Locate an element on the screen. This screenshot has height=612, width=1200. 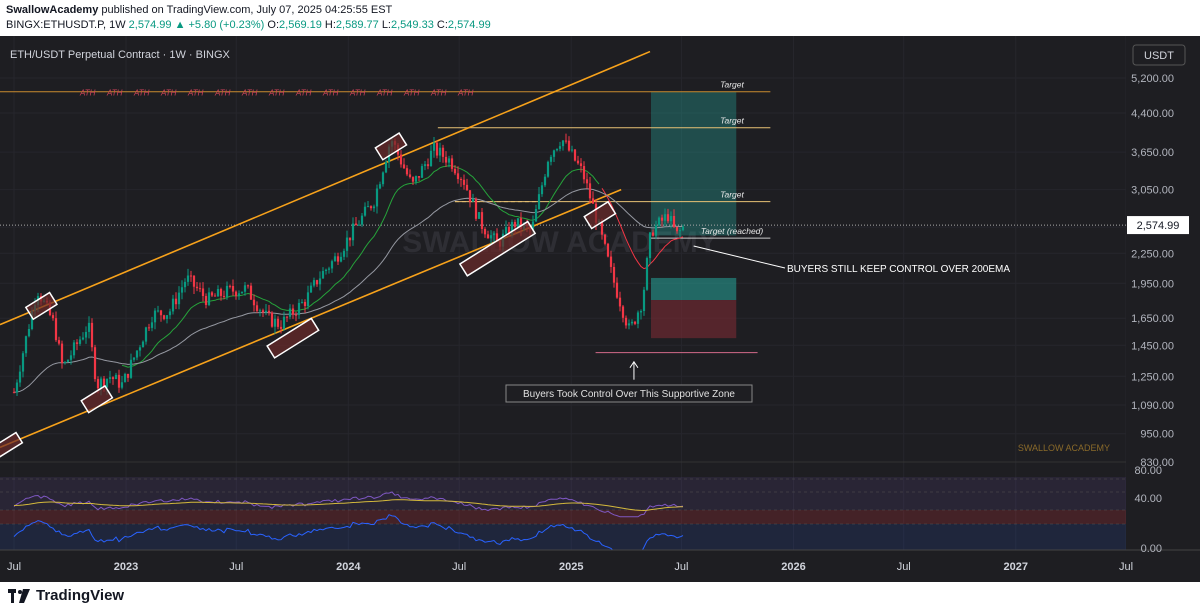
close-value: 2,574.99 is located at coordinates (469, 25).